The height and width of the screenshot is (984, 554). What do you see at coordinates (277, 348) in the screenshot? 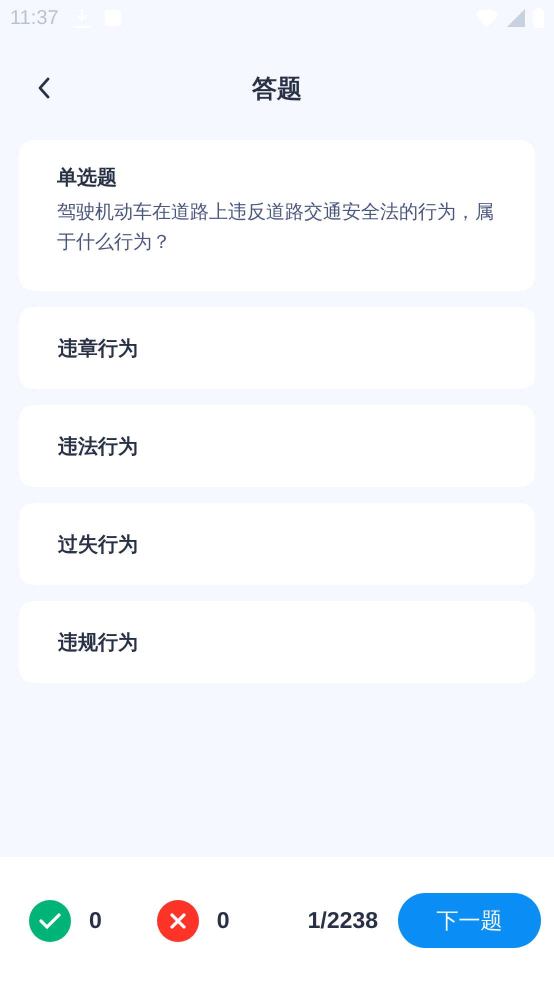
I see `answer-option: 违章行为` at bounding box center [277, 348].